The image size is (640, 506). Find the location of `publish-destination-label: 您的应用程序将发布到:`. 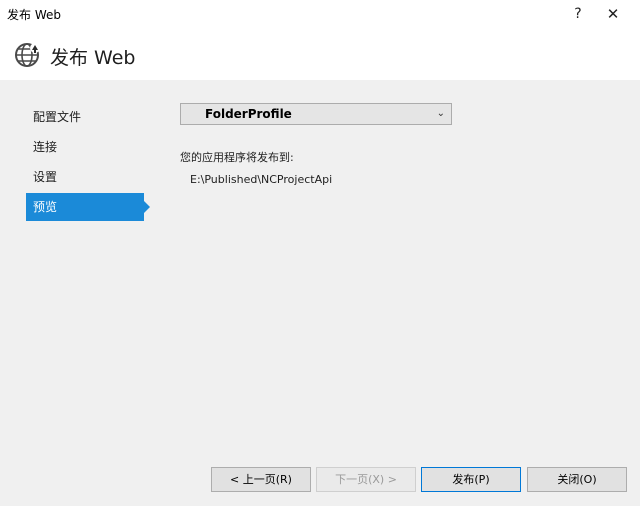

publish-destination-label: 您的应用程序将发布到: is located at coordinates (237, 157).